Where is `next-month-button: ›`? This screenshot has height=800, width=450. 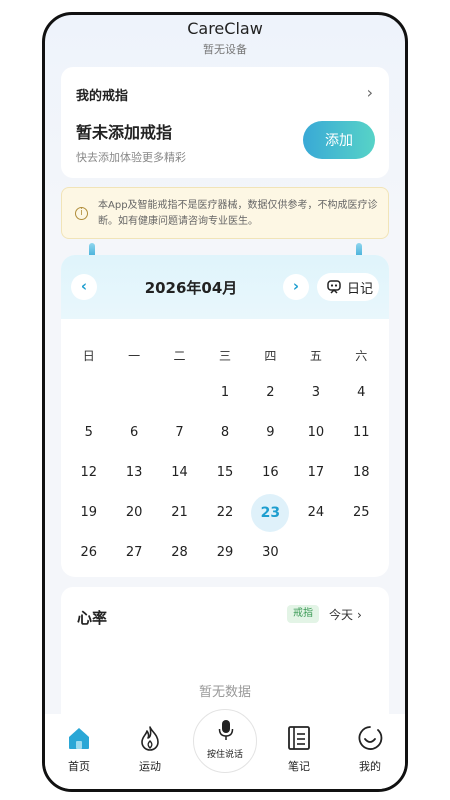 next-month-button: › is located at coordinates (296, 287).